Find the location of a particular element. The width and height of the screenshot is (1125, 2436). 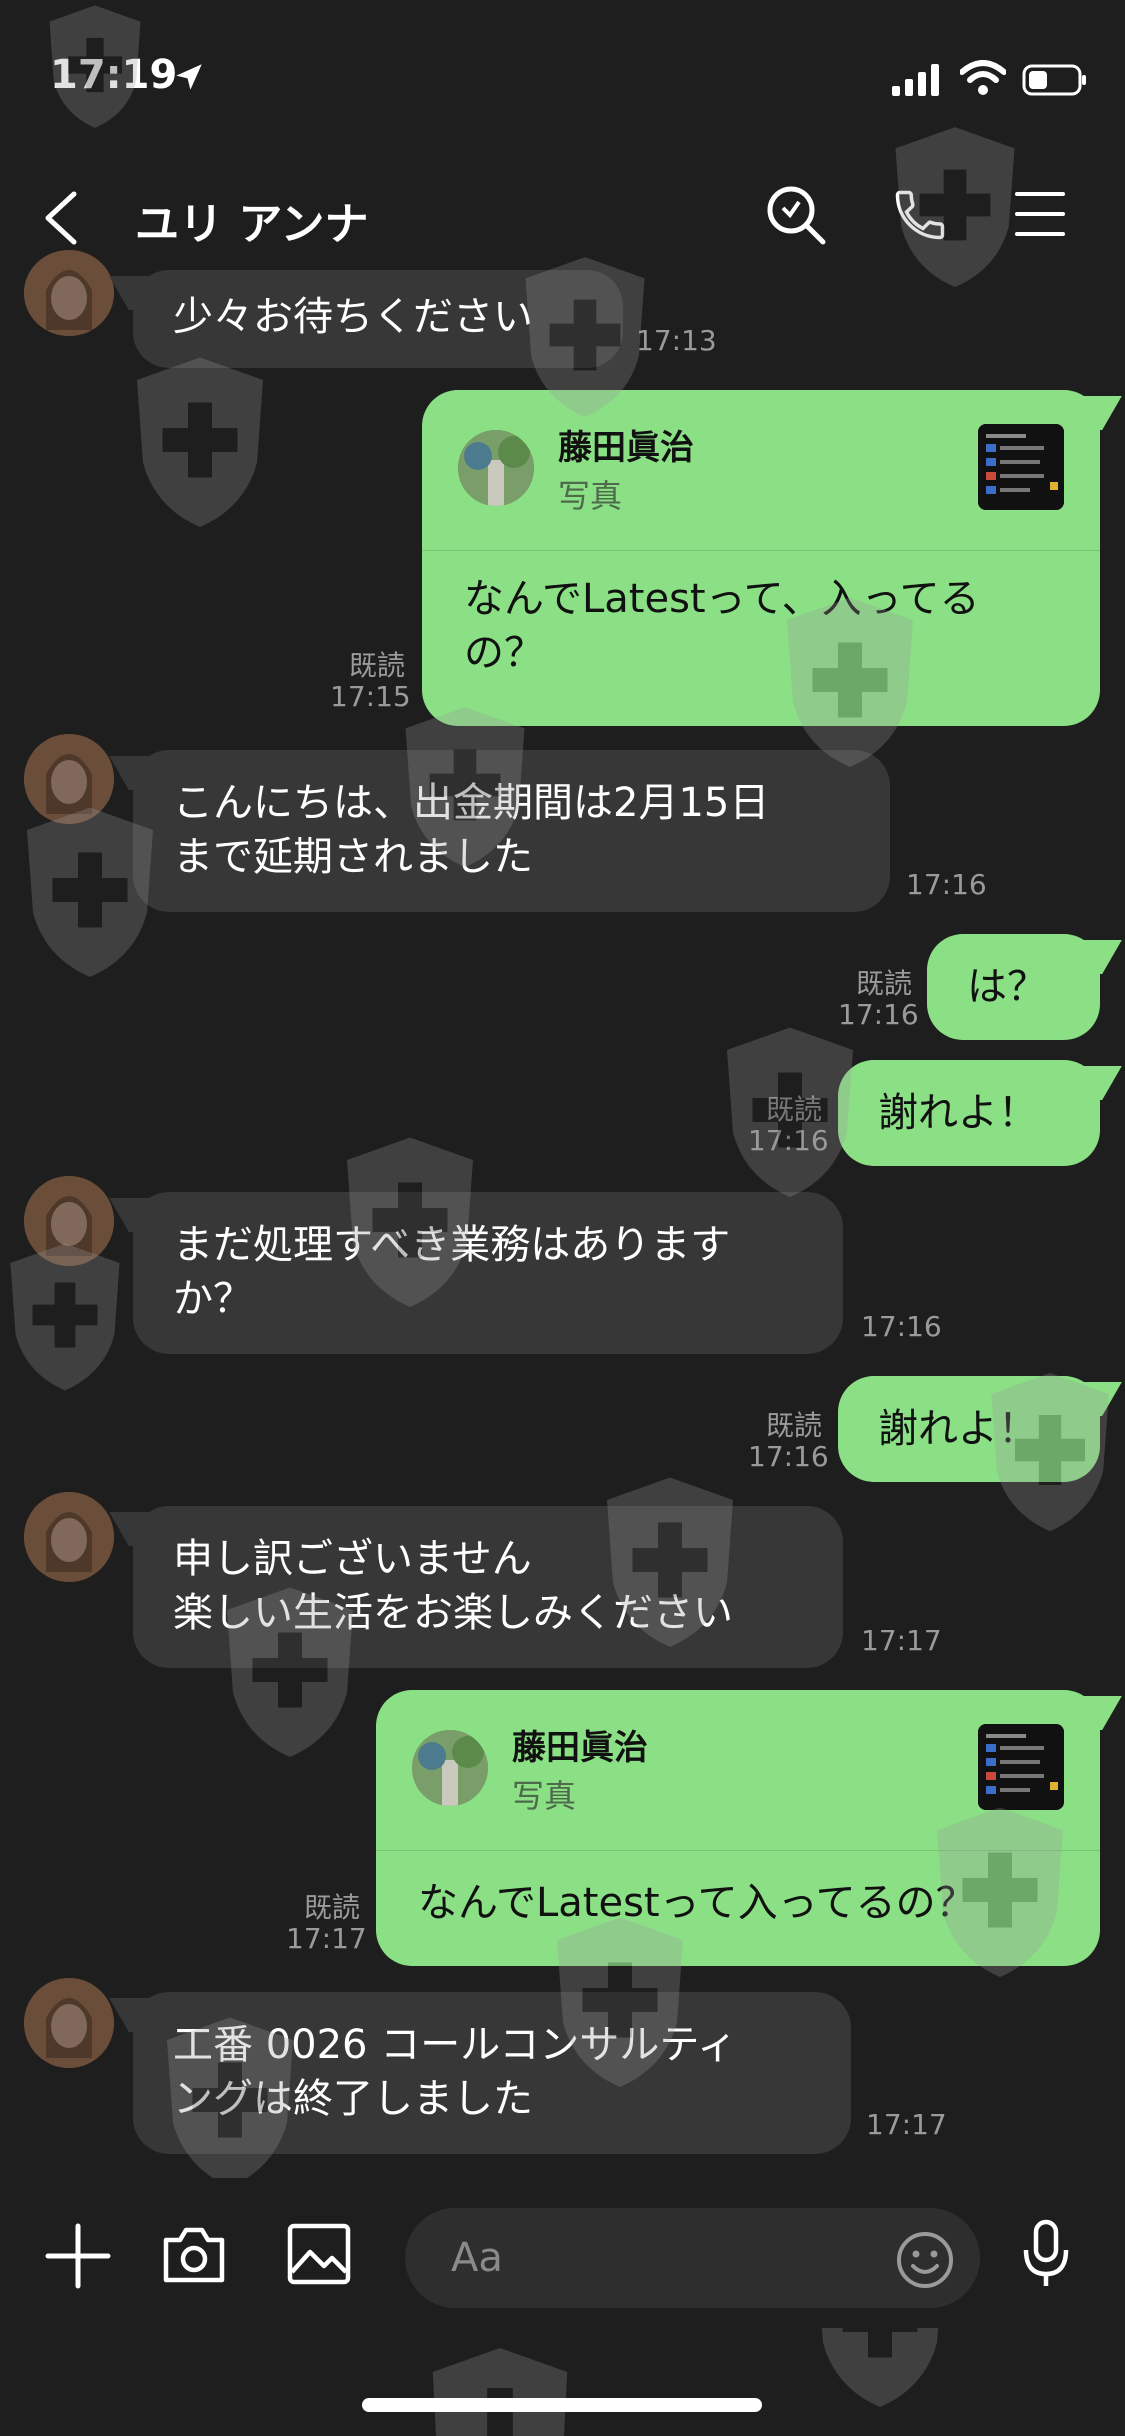

menu-icon is located at coordinates (1040, 214).